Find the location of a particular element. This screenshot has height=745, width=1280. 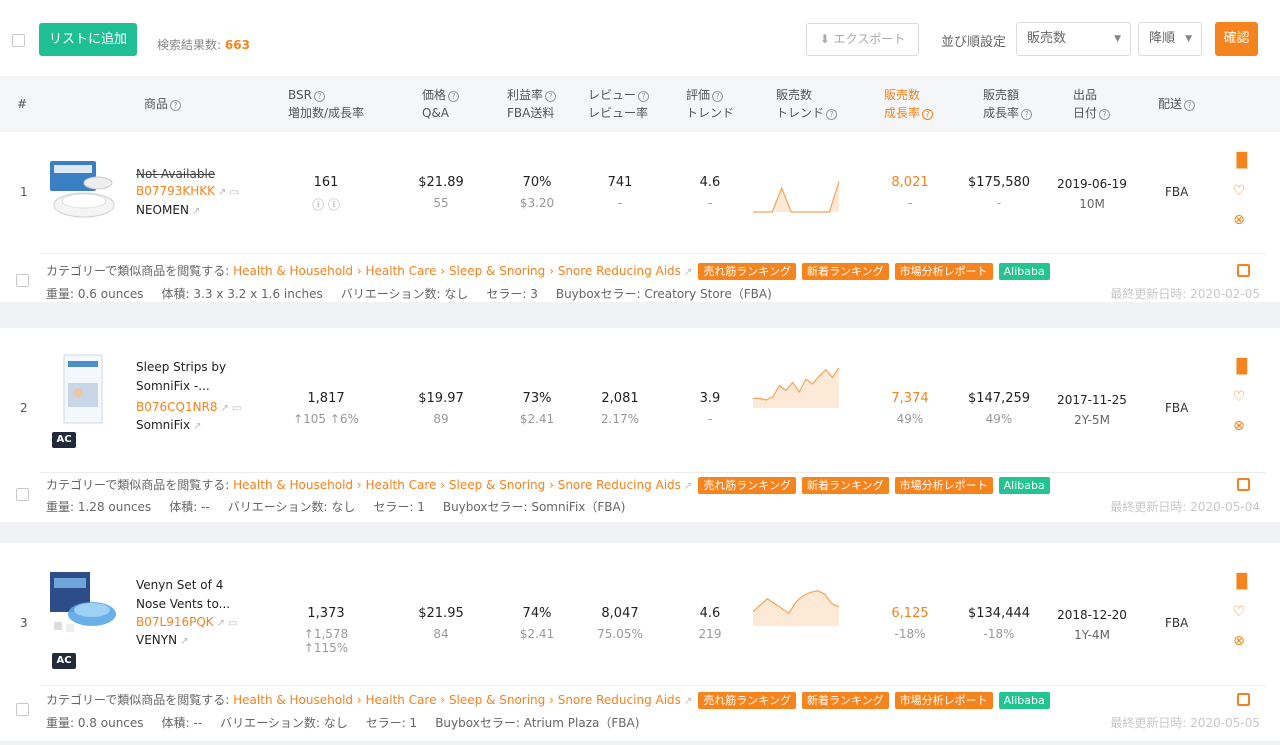

date-cell: 2019-06-19 10M is located at coordinates (1092, 194).